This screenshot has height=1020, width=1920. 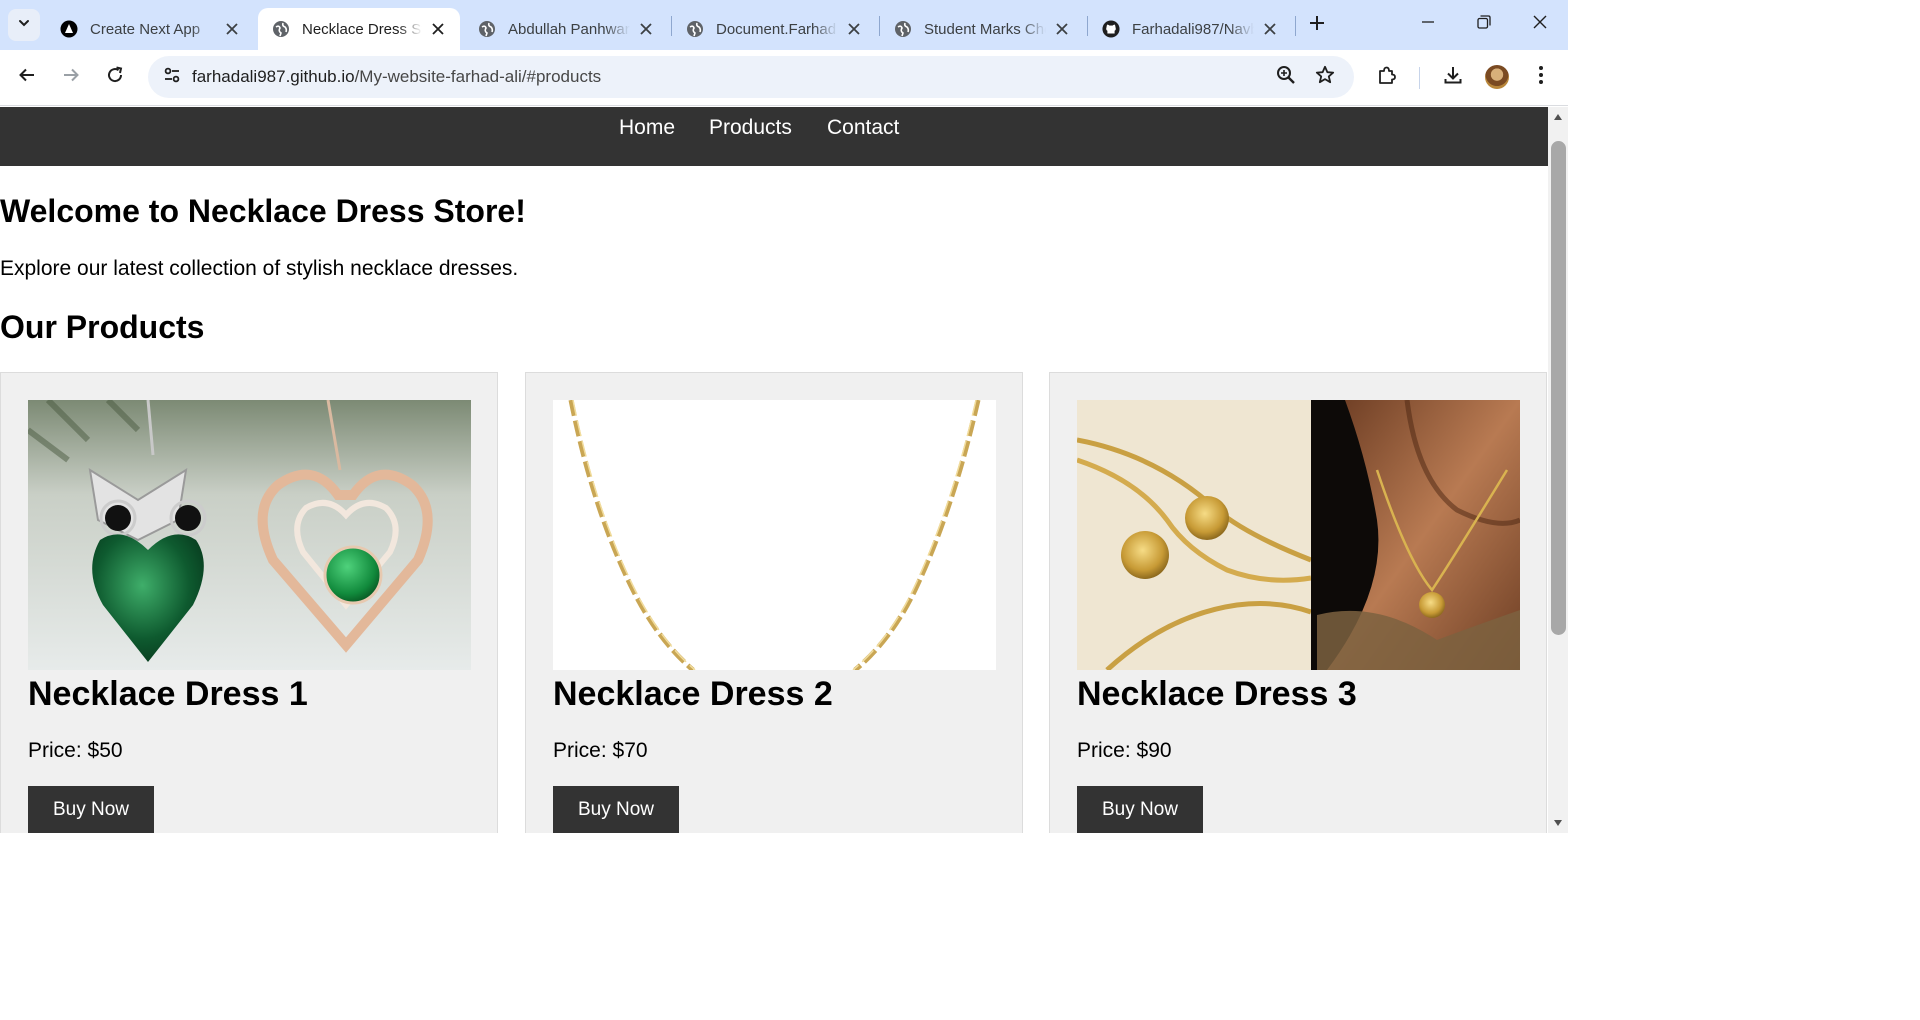 I want to click on product-name: Necklace Dress 3, so click(x=1217, y=694).